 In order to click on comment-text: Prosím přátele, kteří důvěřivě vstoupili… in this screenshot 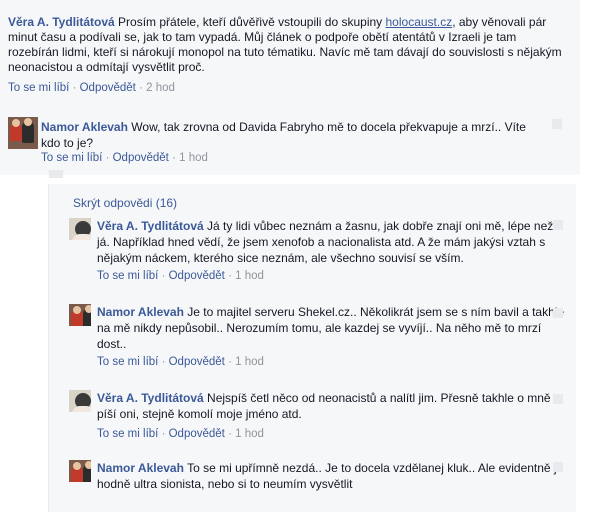, I will do `click(252, 22)`.